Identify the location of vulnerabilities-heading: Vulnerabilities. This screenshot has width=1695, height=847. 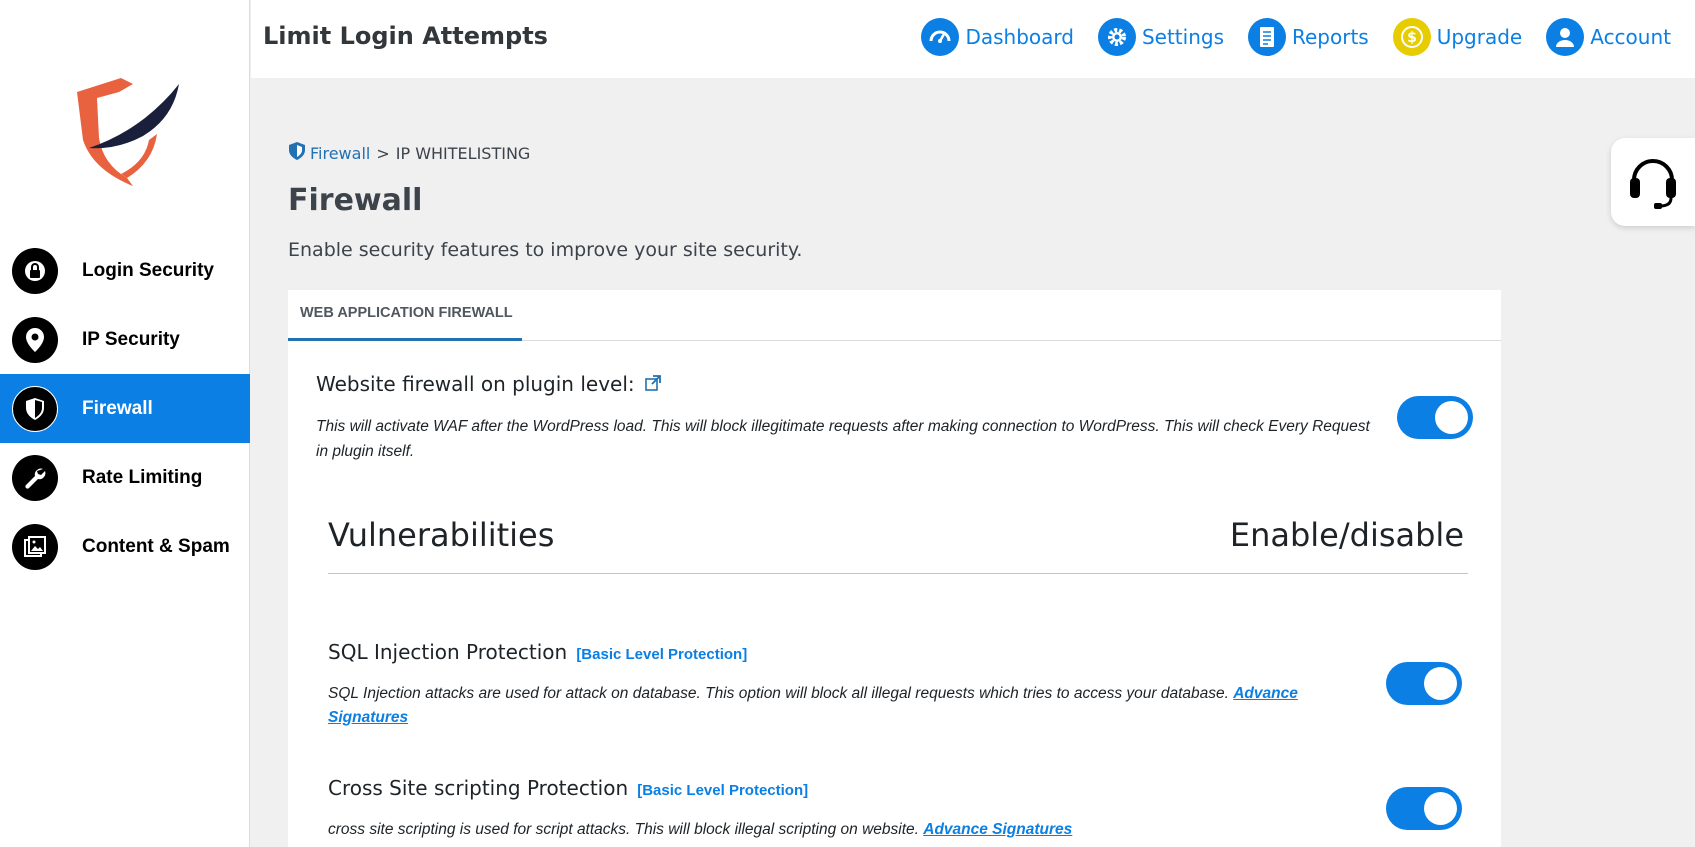
(441, 535).